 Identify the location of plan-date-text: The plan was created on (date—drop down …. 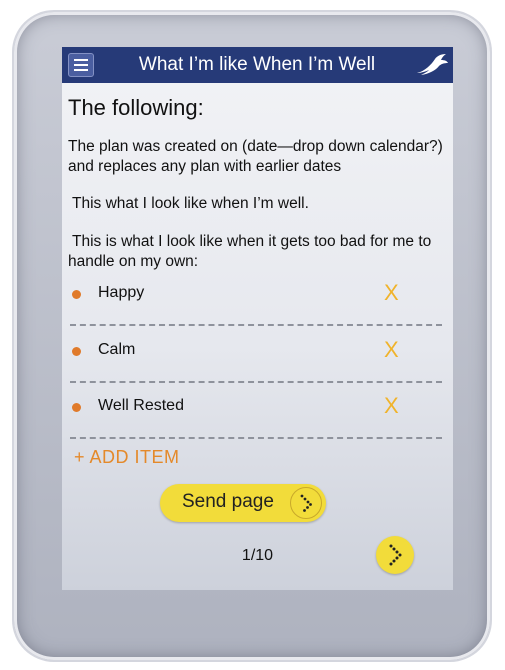
(255, 156).